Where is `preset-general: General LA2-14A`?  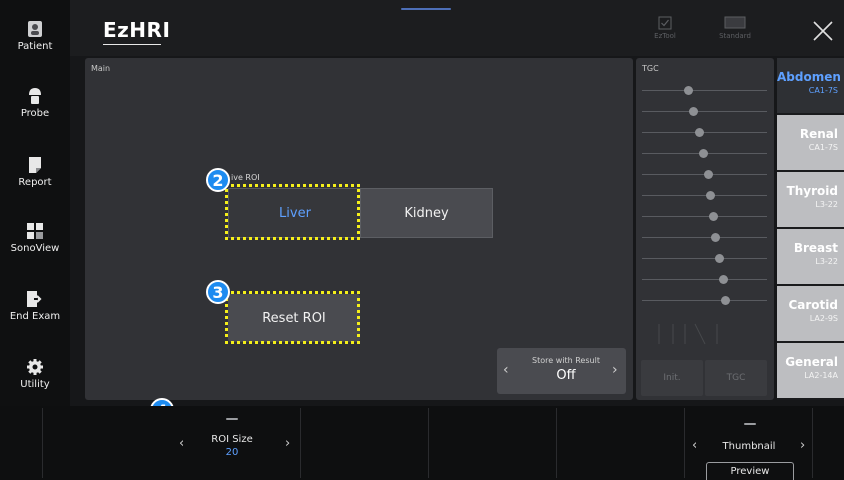
preset-general: General LA2-14A is located at coordinates (810, 370).